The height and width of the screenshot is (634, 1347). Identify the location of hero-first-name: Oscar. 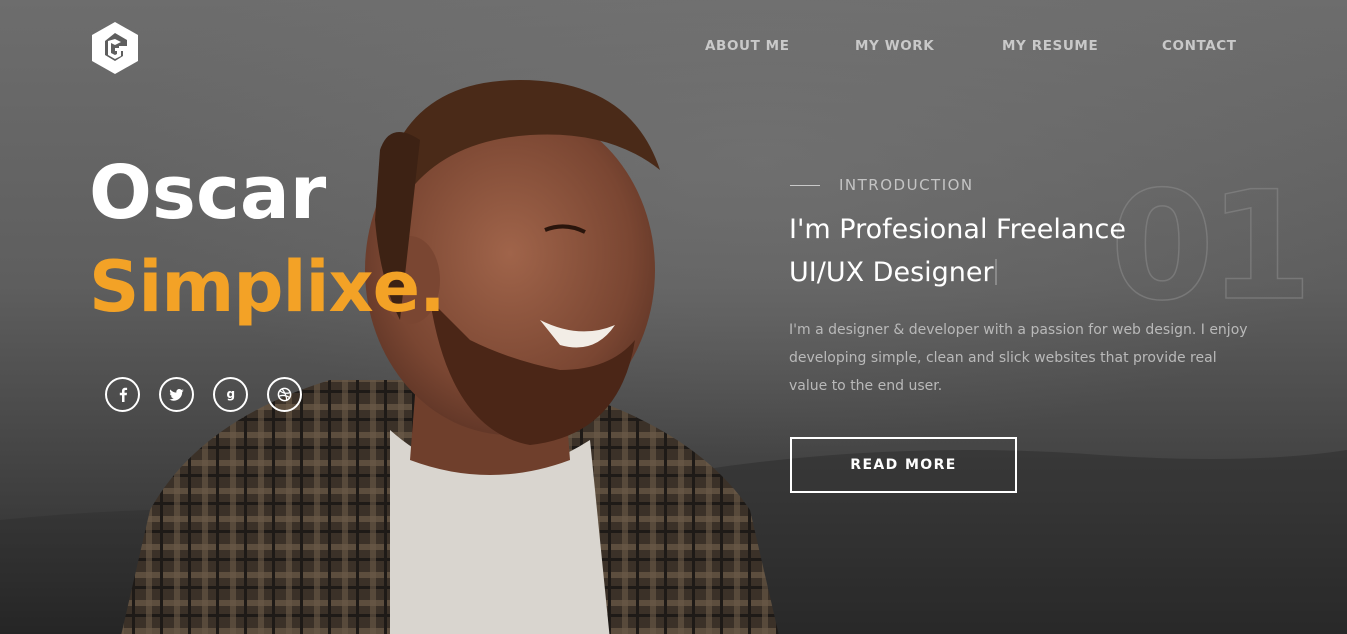
(208, 193).